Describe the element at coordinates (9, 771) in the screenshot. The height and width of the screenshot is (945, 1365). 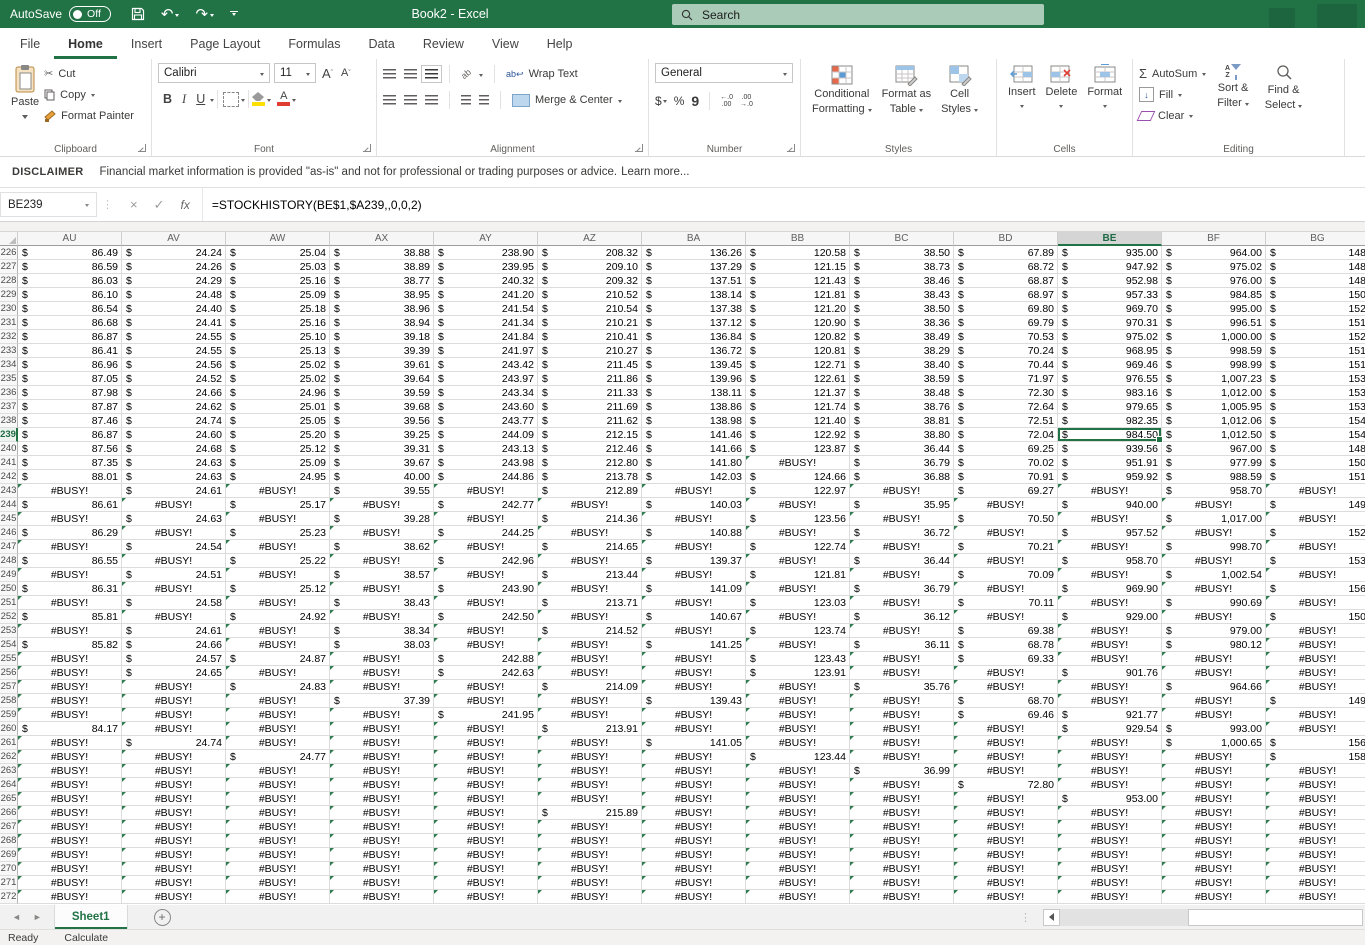
I see `row-header-263: 263` at that location.